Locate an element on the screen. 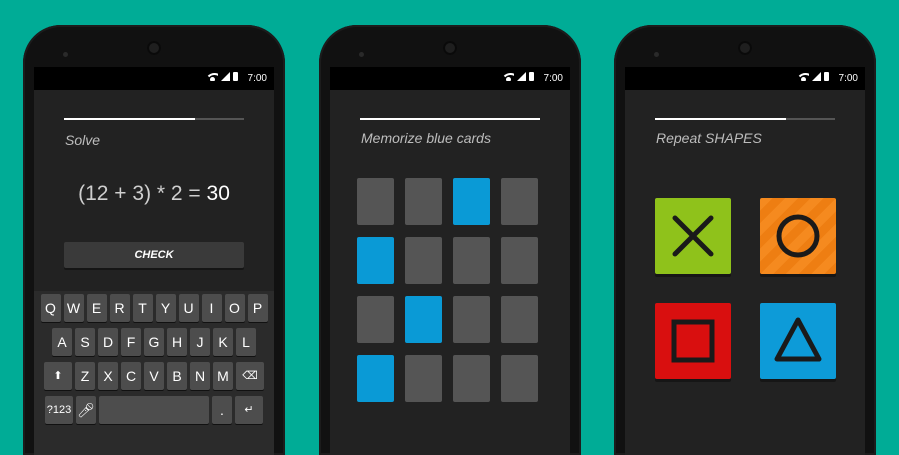  circle-shape-button is located at coordinates (798, 236).